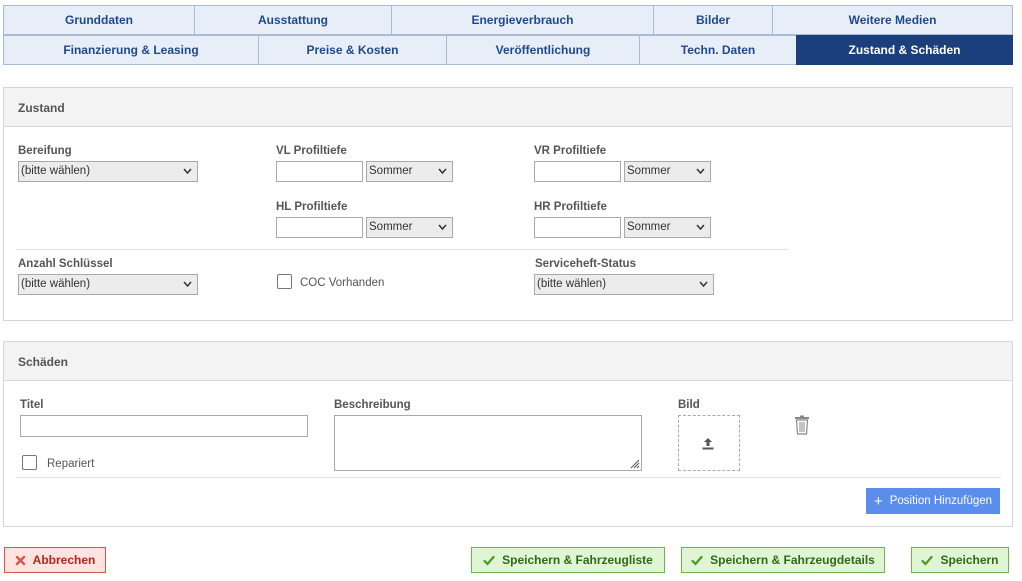 The width and height of the screenshot is (1022, 581). I want to click on cancel-button: Abbrechen, so click(55, 560).